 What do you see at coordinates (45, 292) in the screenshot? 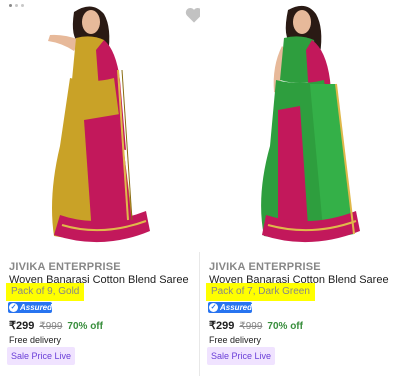
I see `variant-label: Pack of 9, Gold` at bounding box center [45, 292].